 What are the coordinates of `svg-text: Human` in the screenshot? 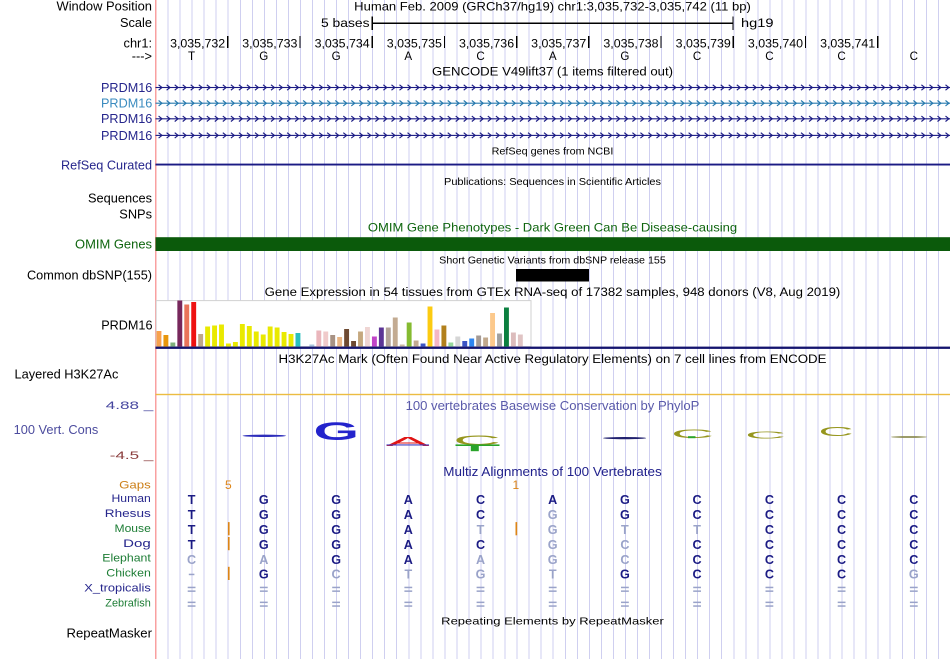 It's located at (131, 499).